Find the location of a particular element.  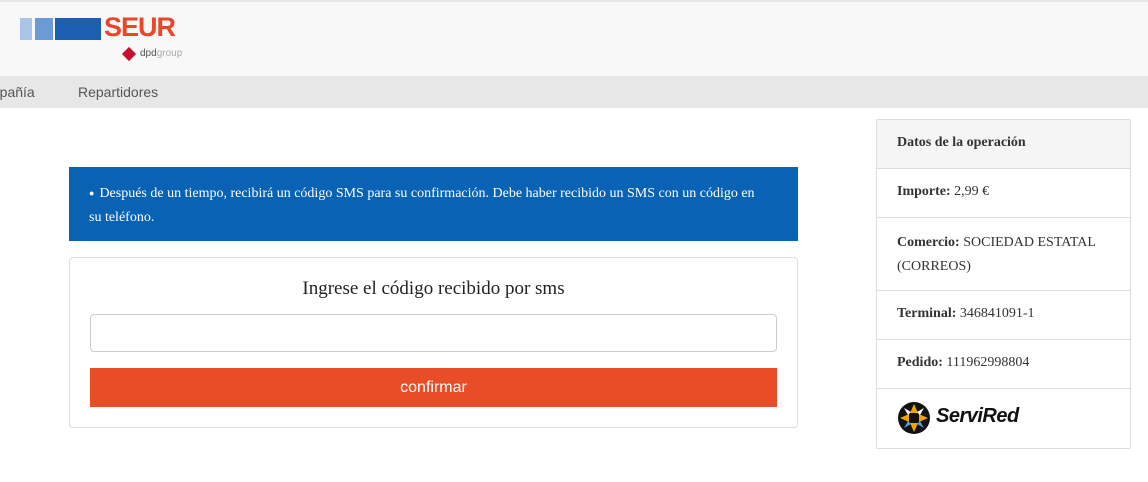

nav-item-compania: mpañía is located at coordinates (17, 92).